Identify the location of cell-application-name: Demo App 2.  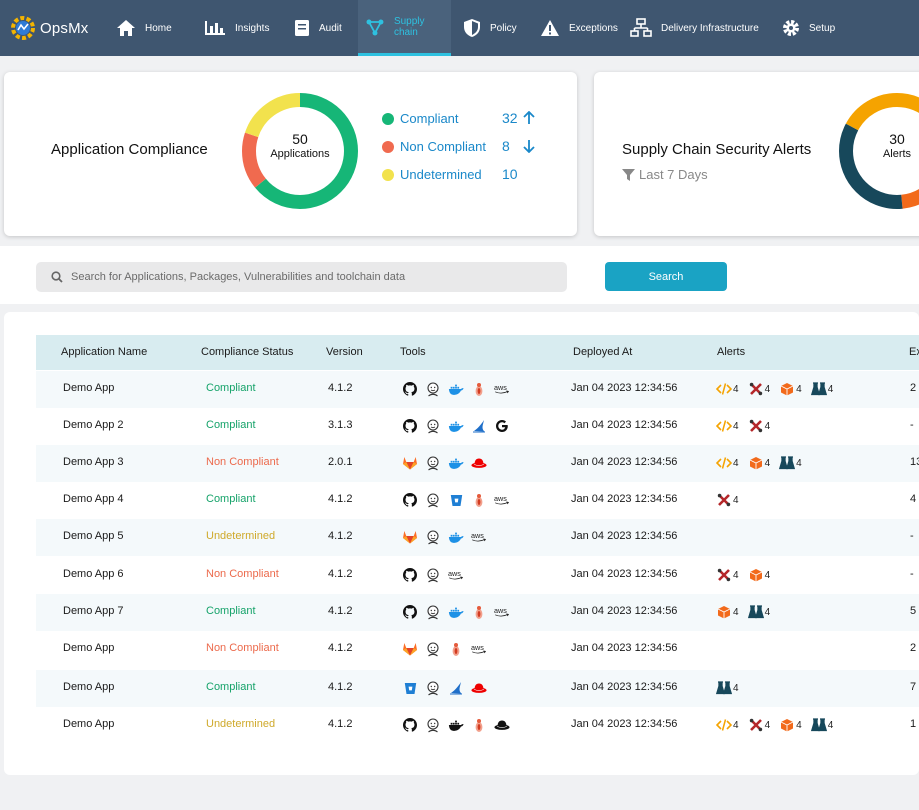
(93, 425).